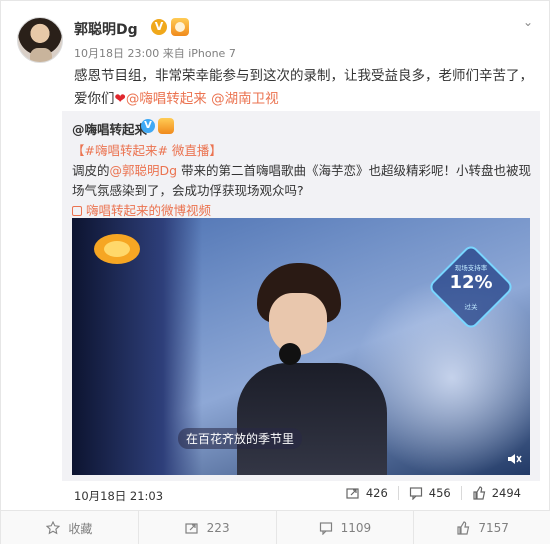  Describe the element at coordinates (117, 249) in the screenshot. I see `channel-logo-icon` at that location.